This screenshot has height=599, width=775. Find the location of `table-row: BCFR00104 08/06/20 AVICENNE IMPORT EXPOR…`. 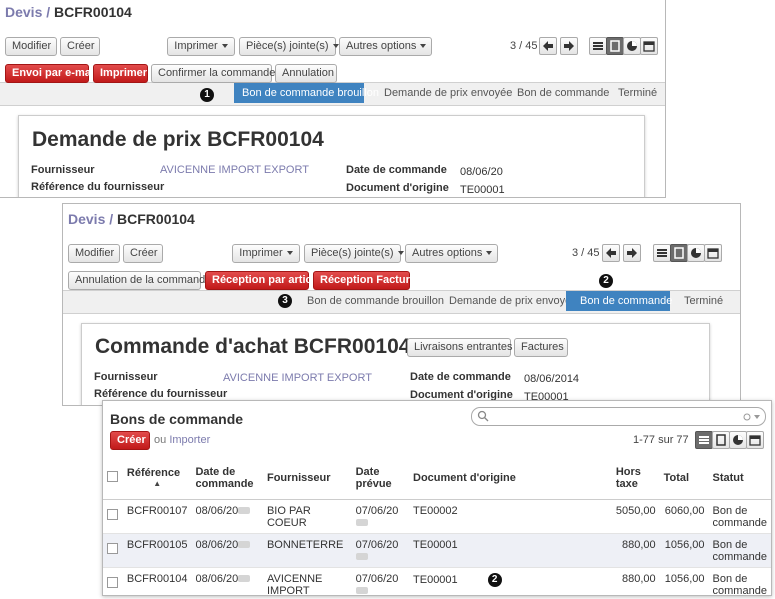

table-row: BCFR00104 08/06/20 AVICENNE IMPORT EXPOR… is located at coordinates (437, 581).